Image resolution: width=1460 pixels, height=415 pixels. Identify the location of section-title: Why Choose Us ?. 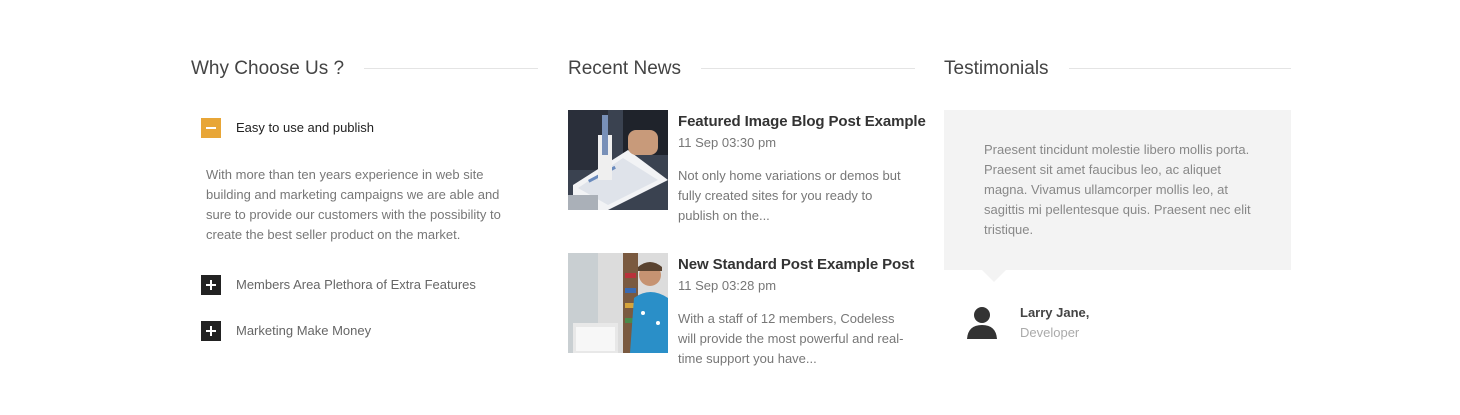
(278, 69).